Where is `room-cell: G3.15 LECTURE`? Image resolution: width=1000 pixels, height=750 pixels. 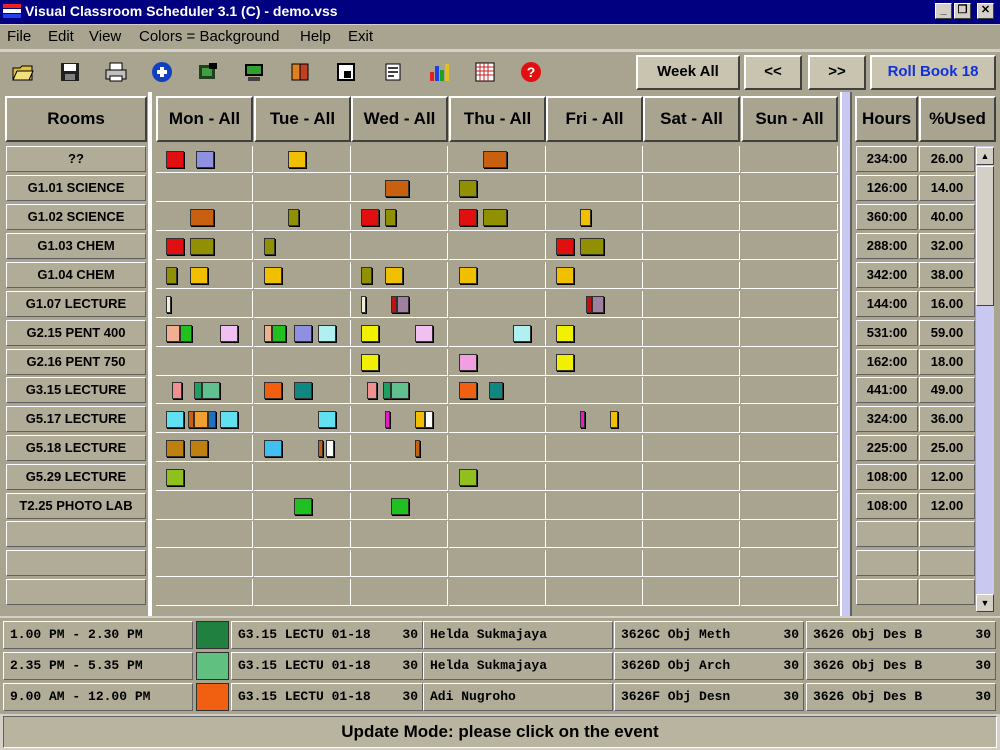
room-cell: G3.15 LECTURE is located at coordinates (76, 390).